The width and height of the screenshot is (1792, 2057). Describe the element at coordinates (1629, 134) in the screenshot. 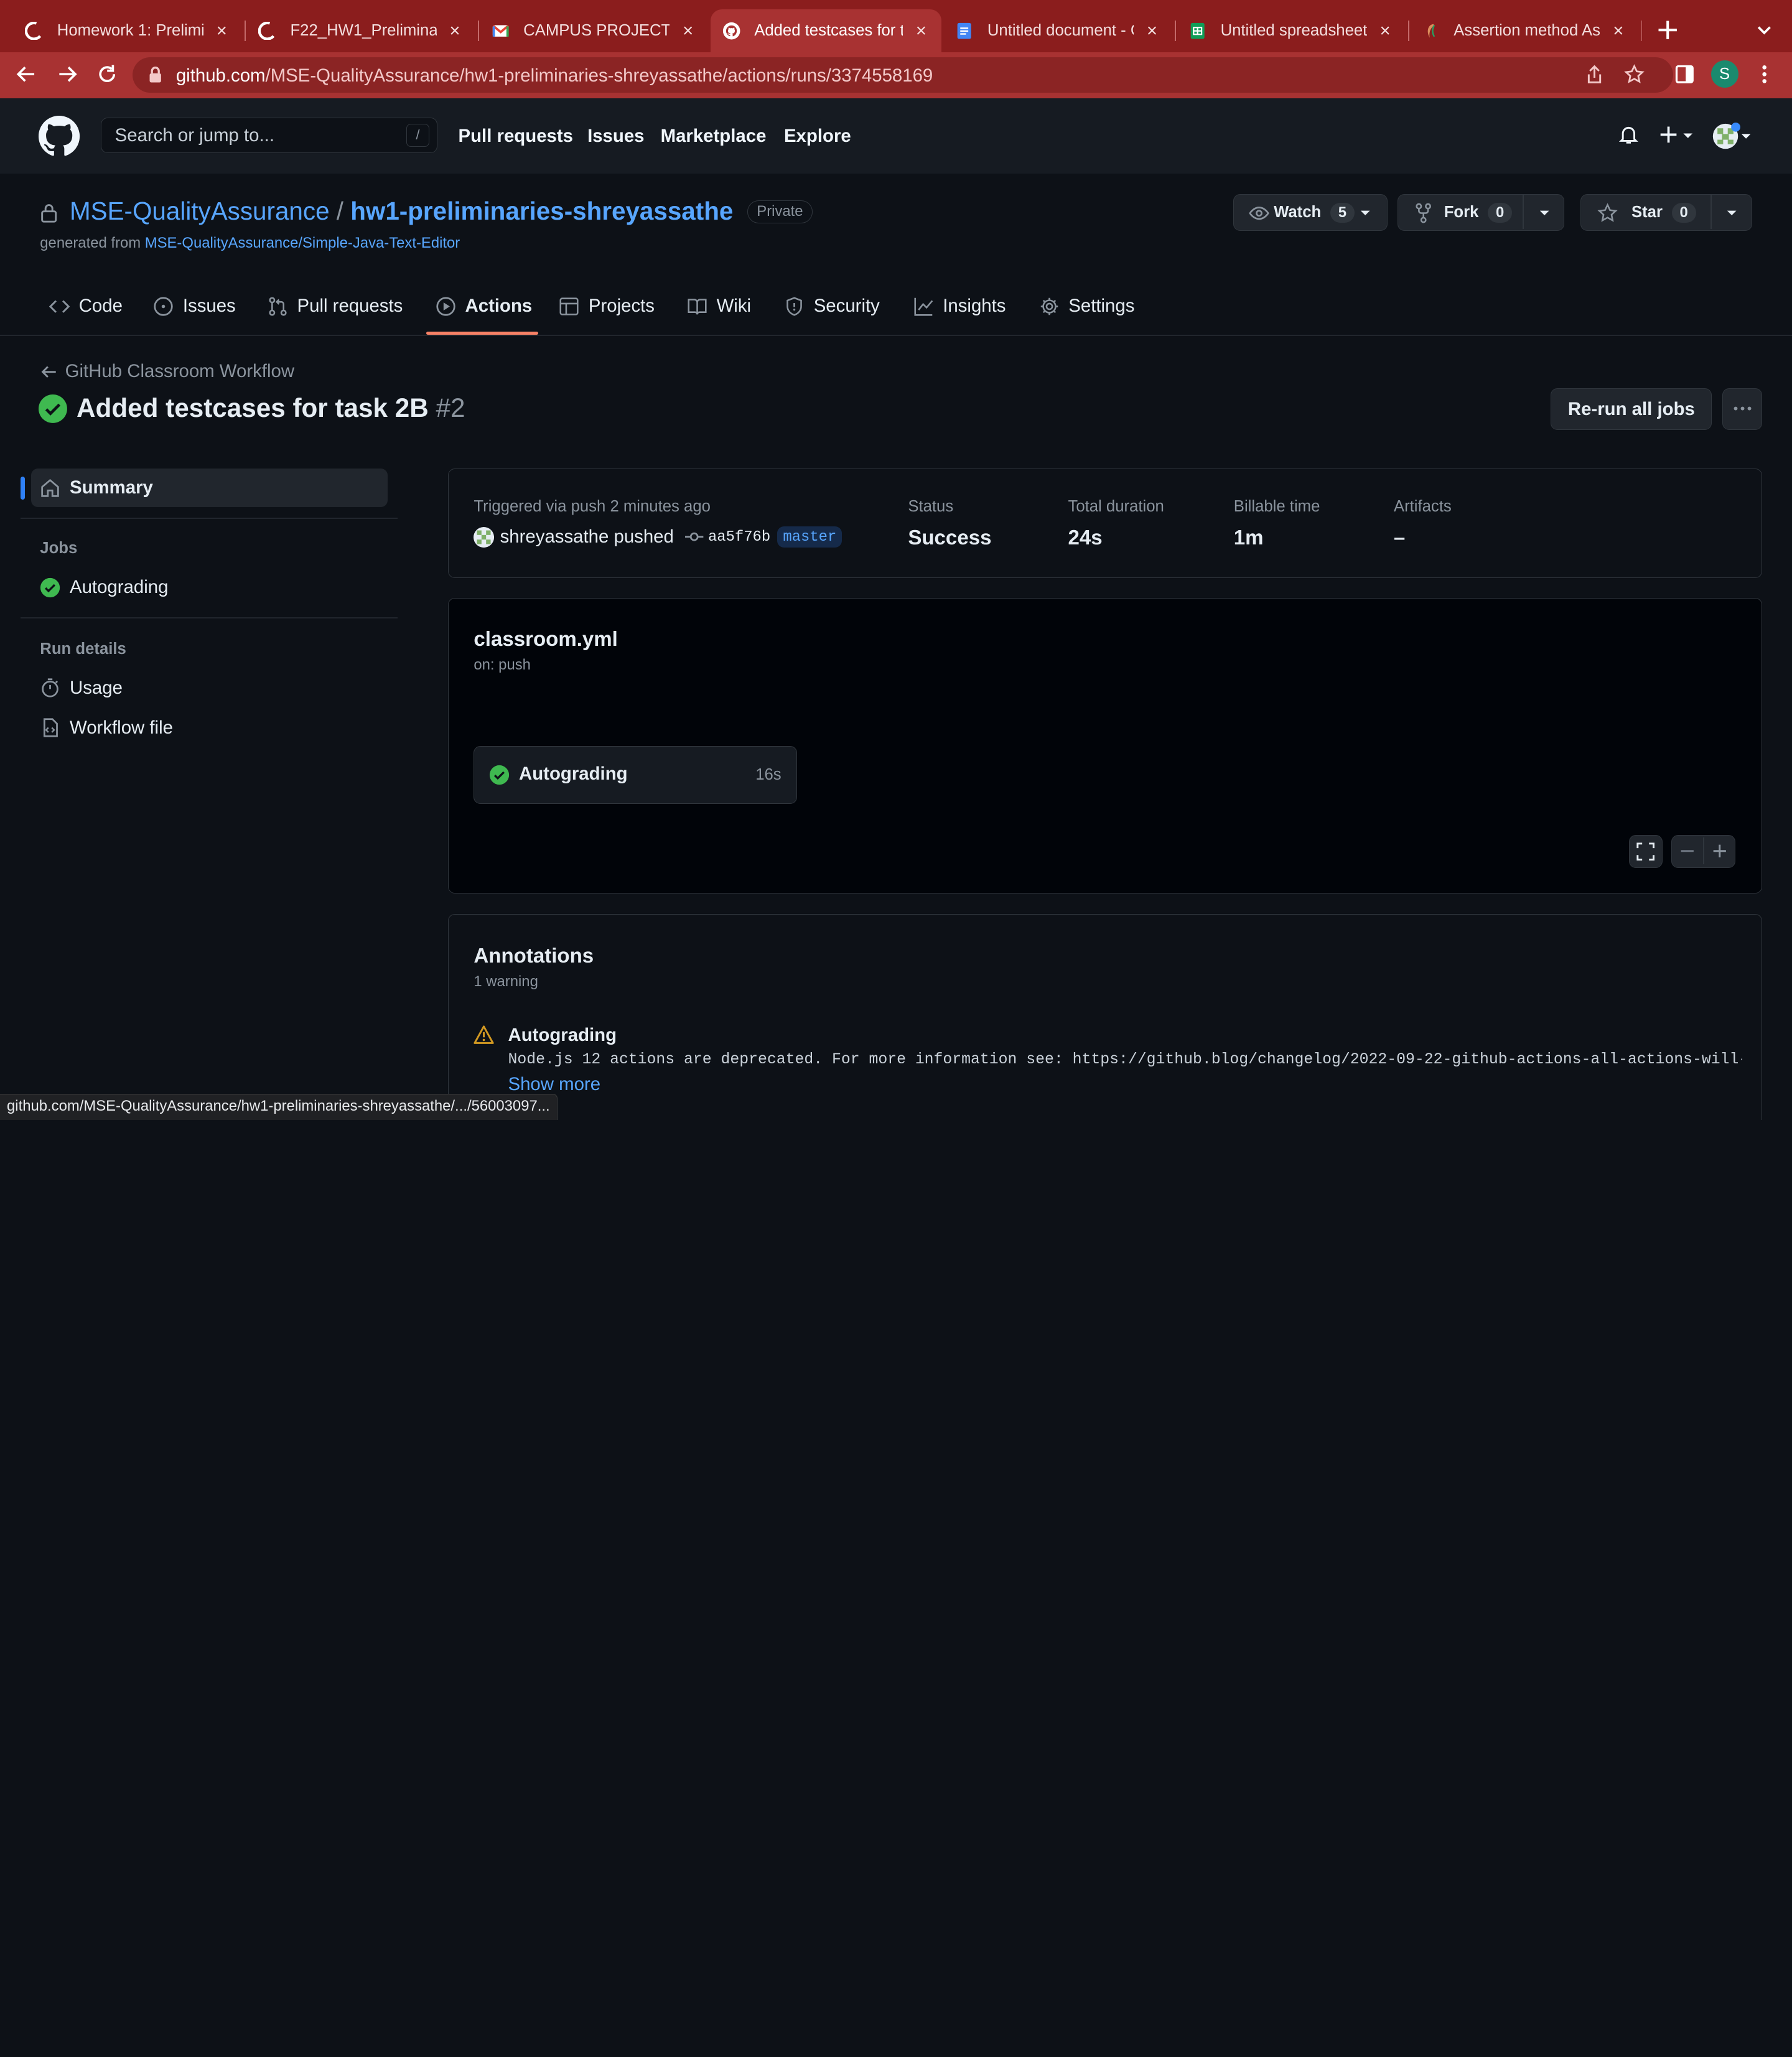

I see `notifications-button` at that location.